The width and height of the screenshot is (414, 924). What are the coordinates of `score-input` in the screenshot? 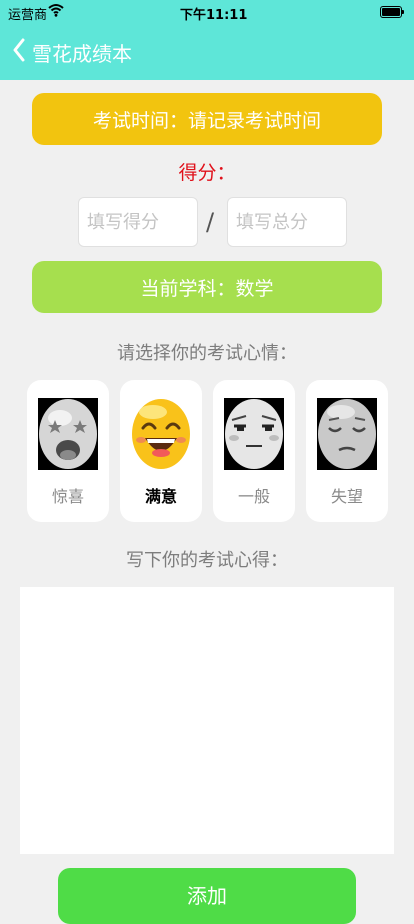 It's located at (138, 222).